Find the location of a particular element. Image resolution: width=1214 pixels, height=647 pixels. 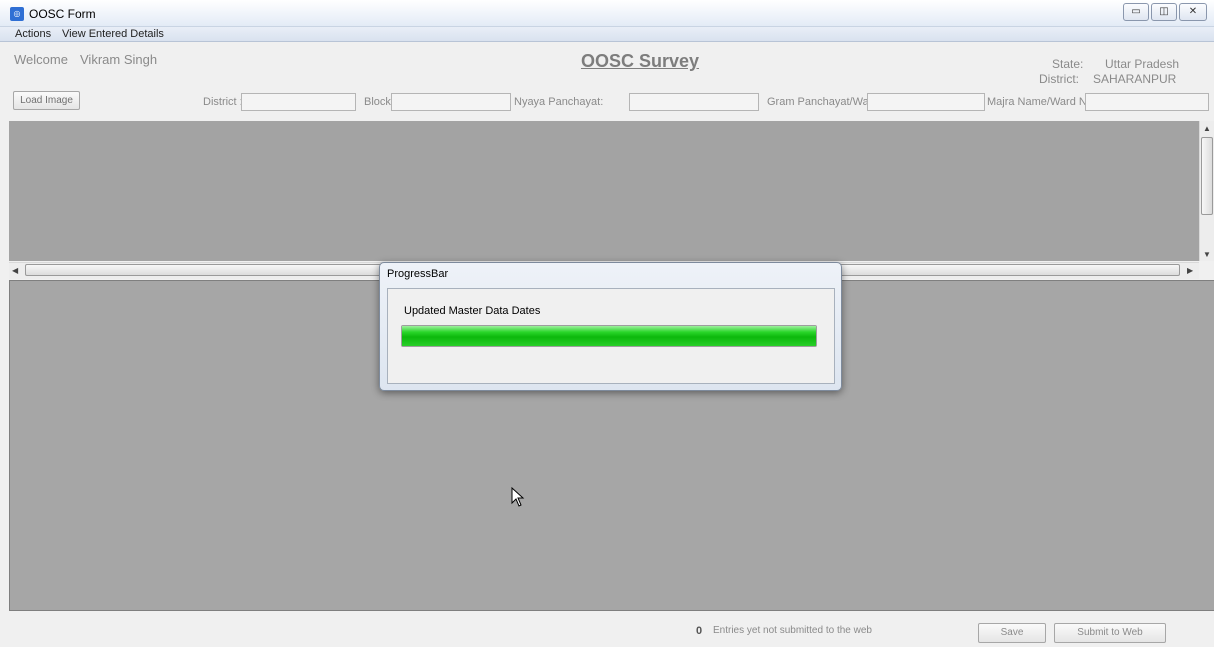

entries-count: 0 is located at coordinates (699, 631).